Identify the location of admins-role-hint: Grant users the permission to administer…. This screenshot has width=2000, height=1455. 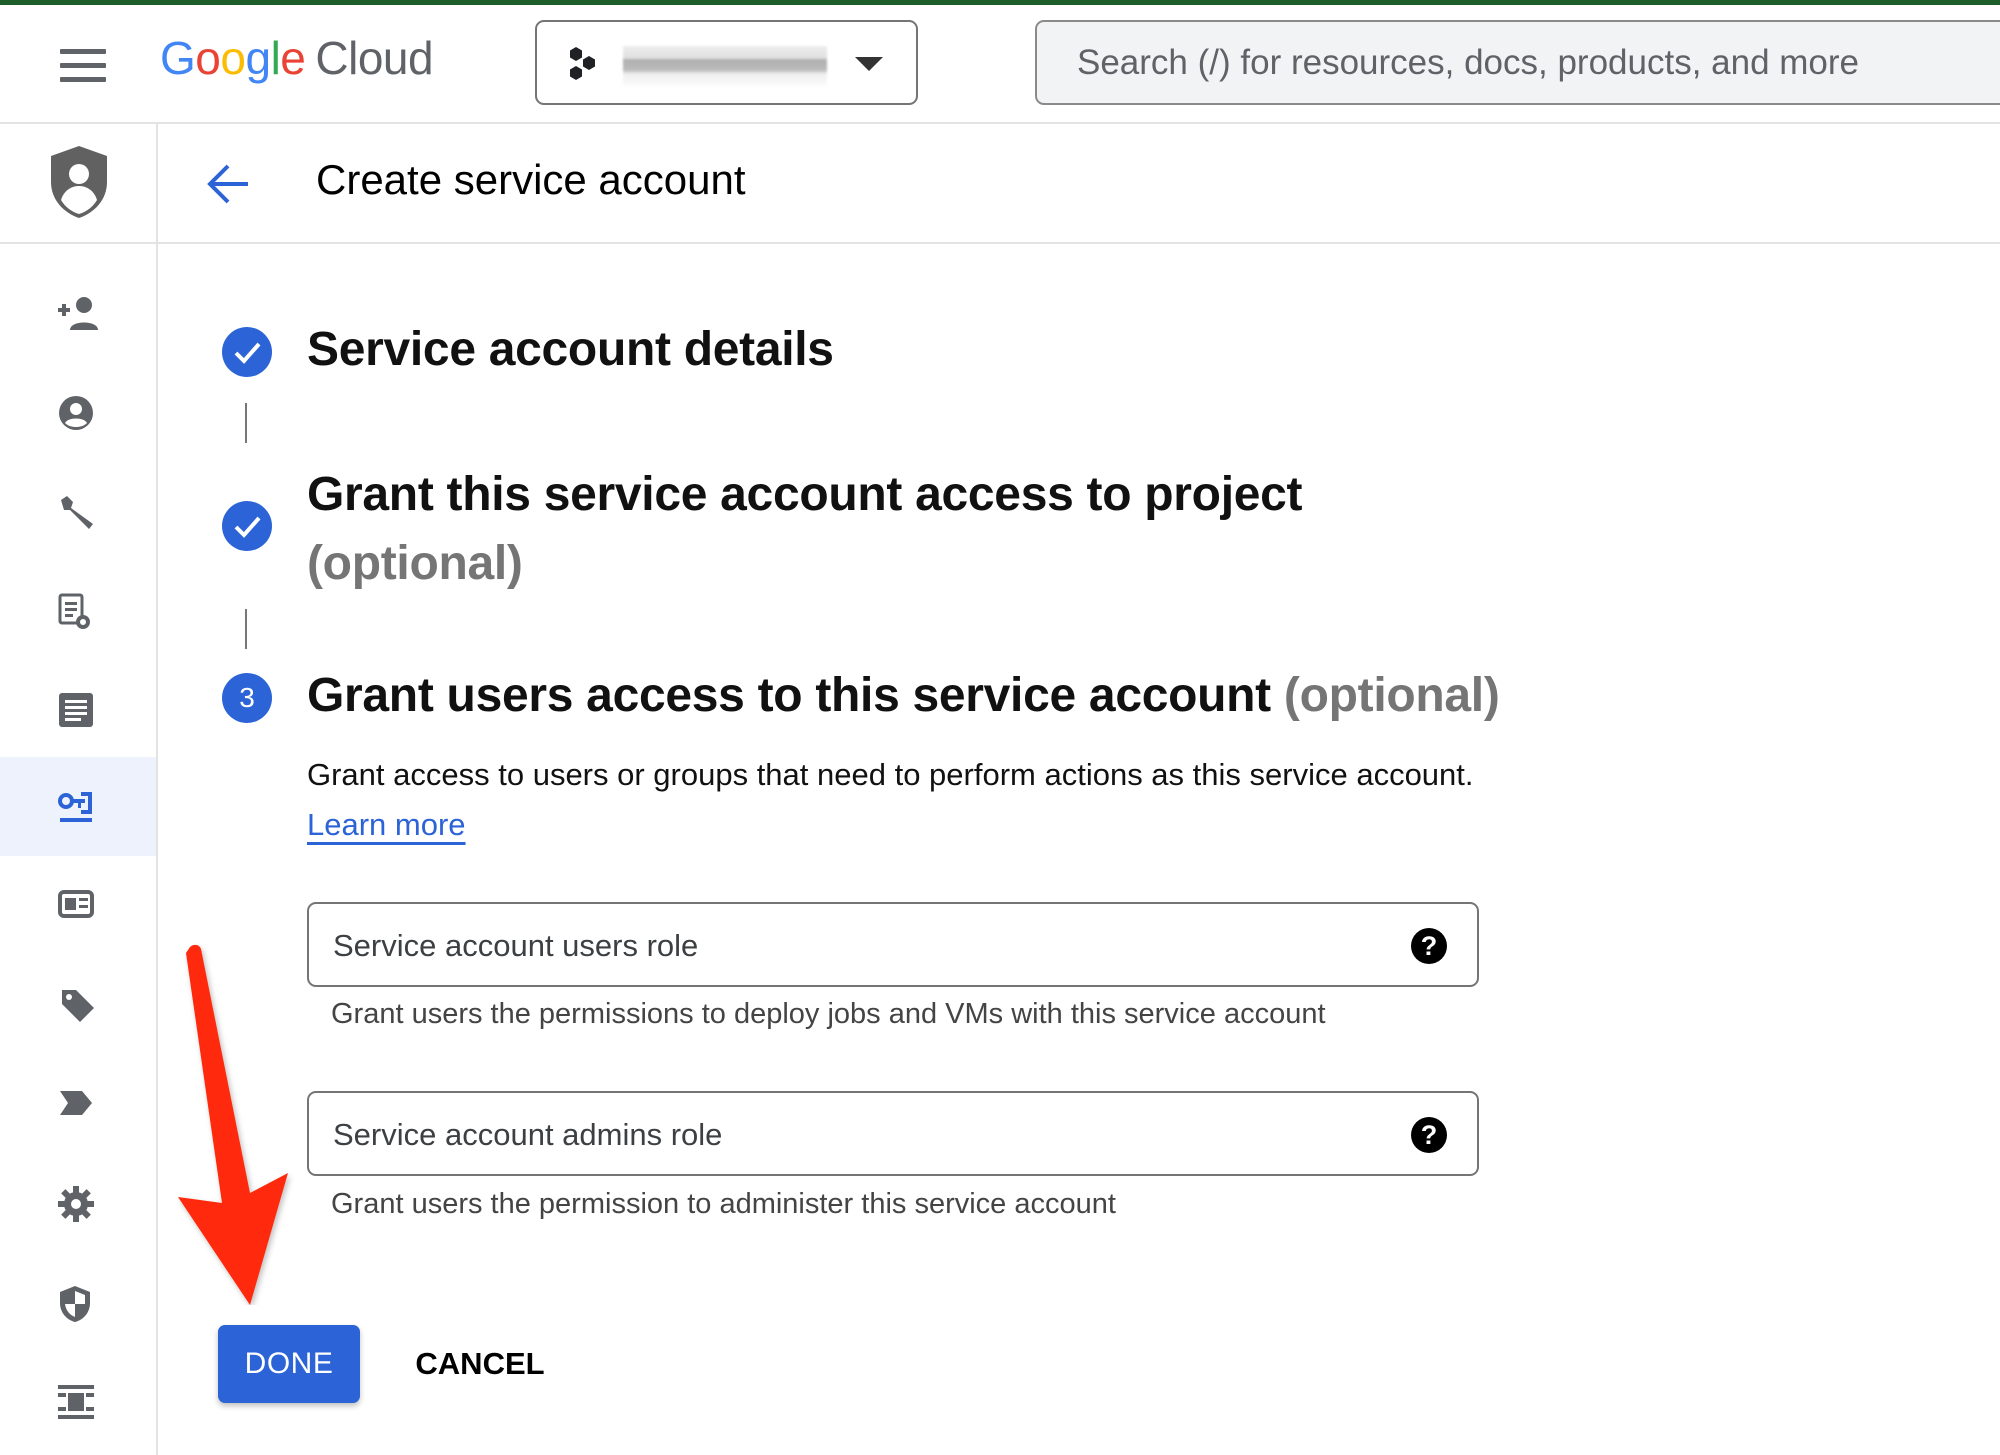
(723, 1204).